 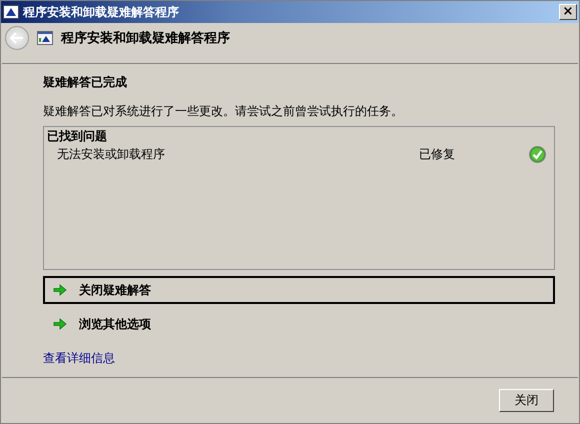 I want to click on back-arrow-icon, so click(x=17, y=38).